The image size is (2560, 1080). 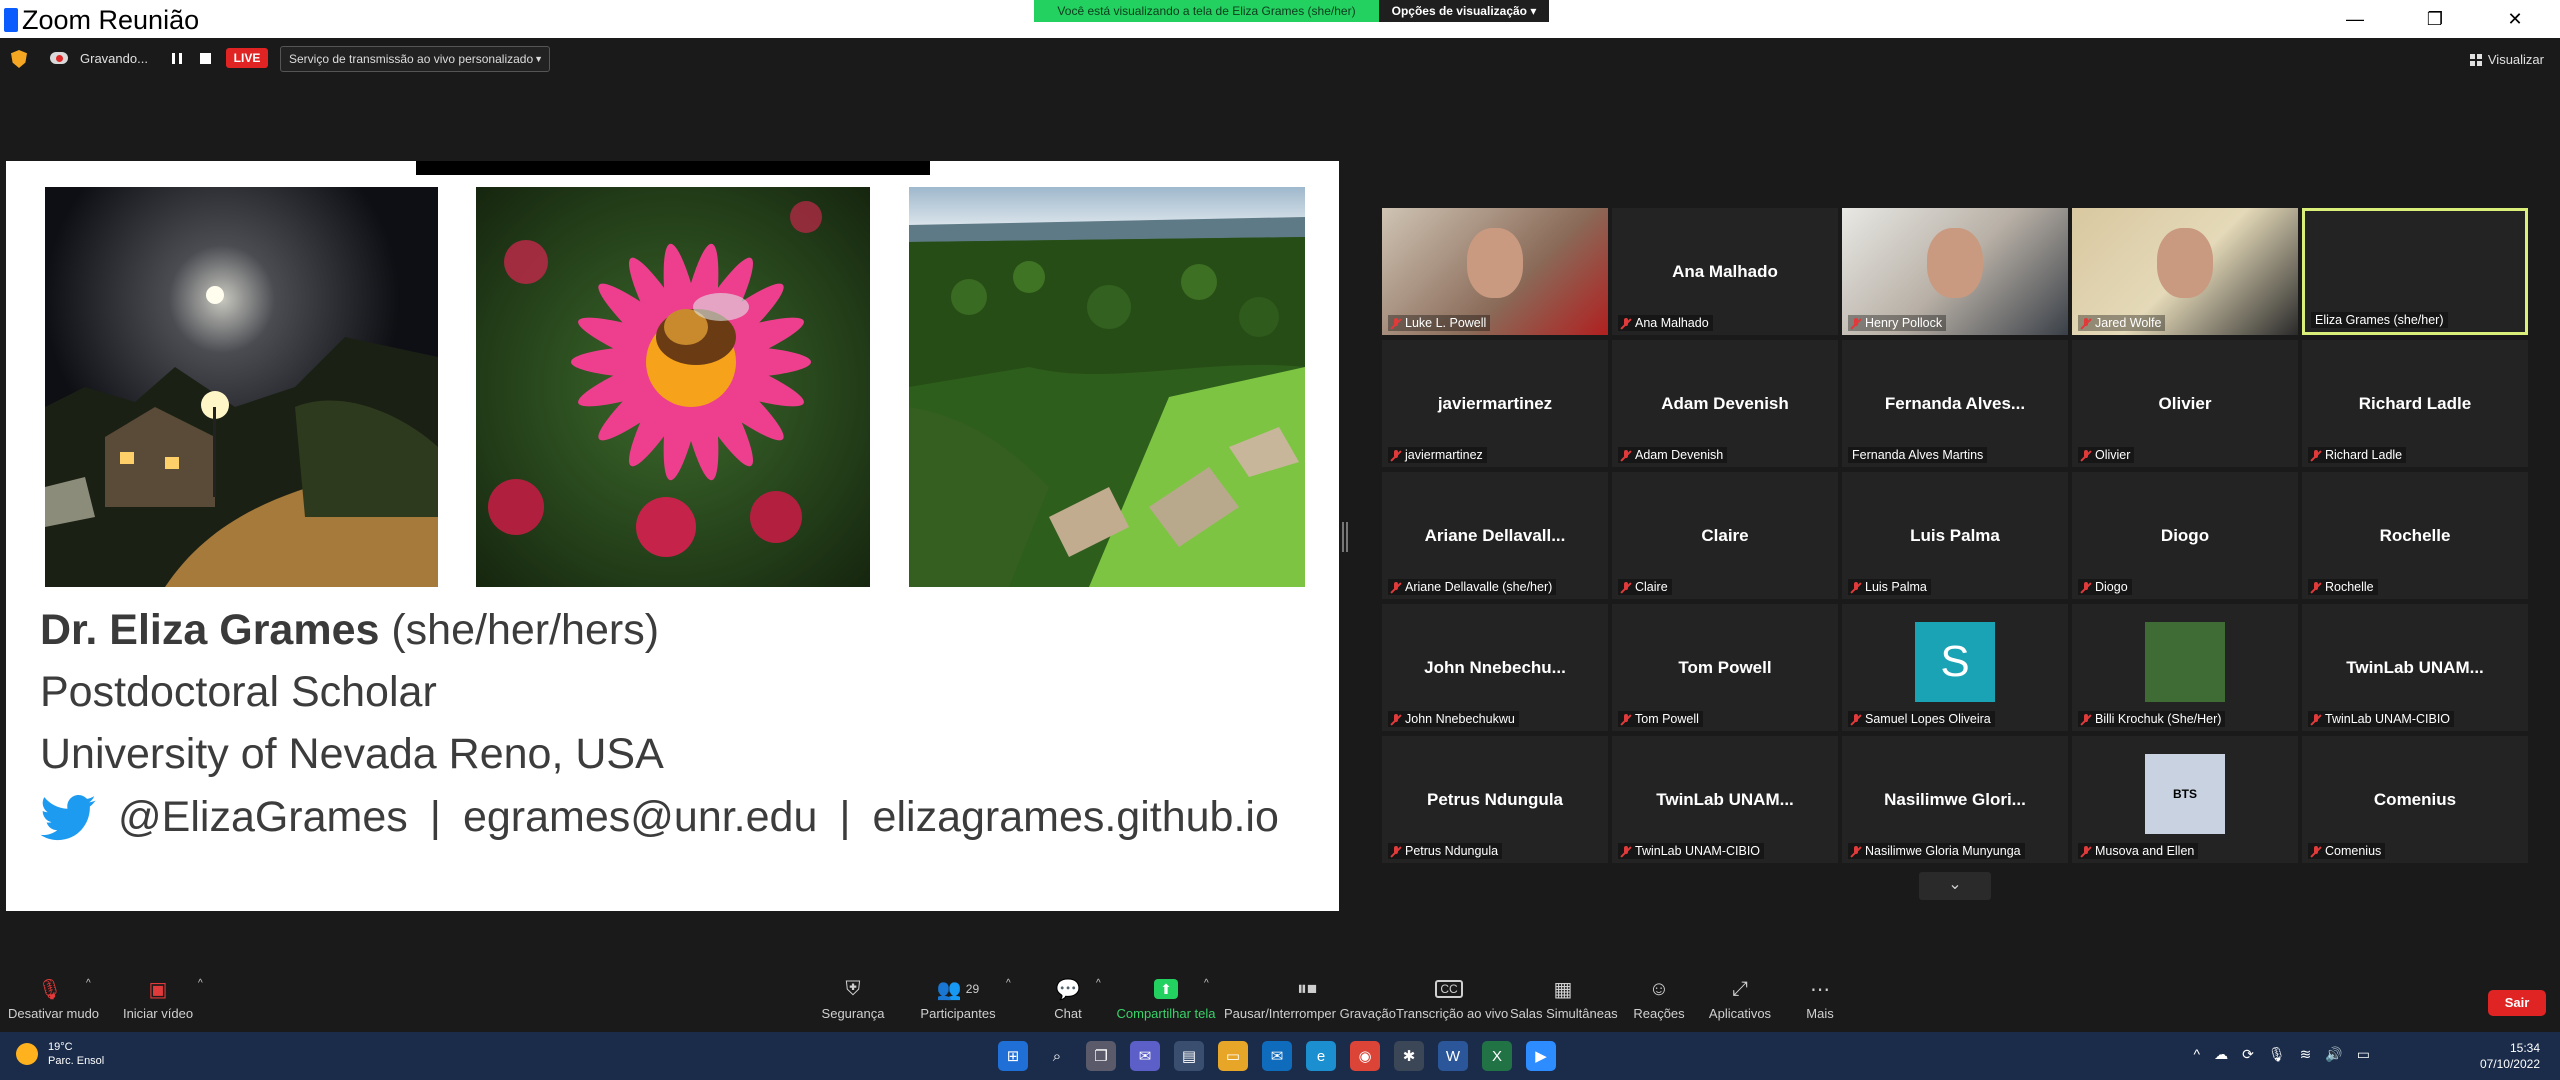 What do you see at coordinates (1495, 667) in the screenshot?
I see `participant-tile: John Nnebechu... John Nnebechukwu` at bounding box center [1495, 667].